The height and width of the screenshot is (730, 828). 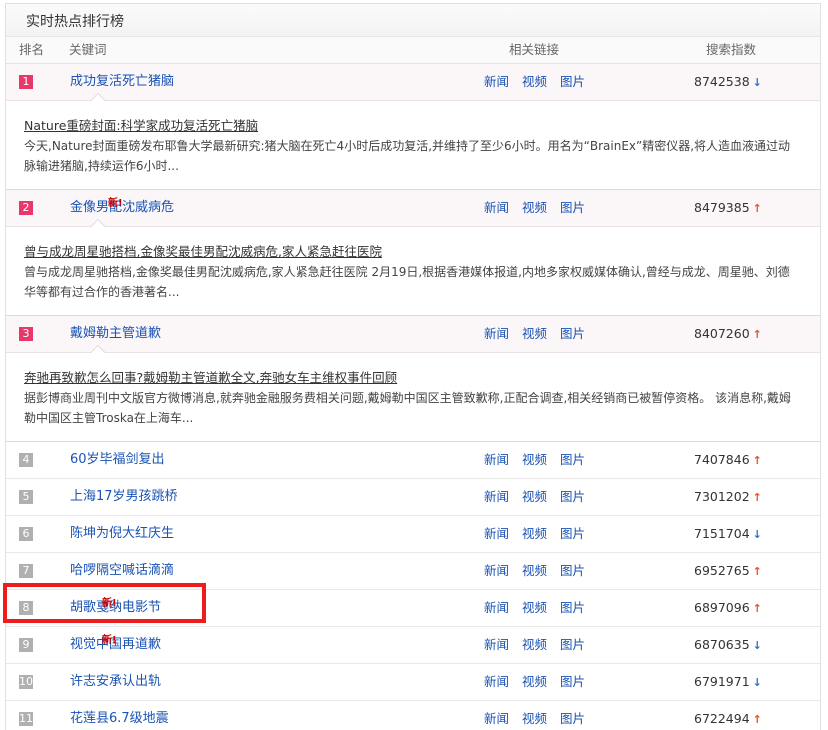 What do you see at coordinates (722, 607) in the screenshot?
I see `search-index-value: 6897096` at bounding box center [722, 607].